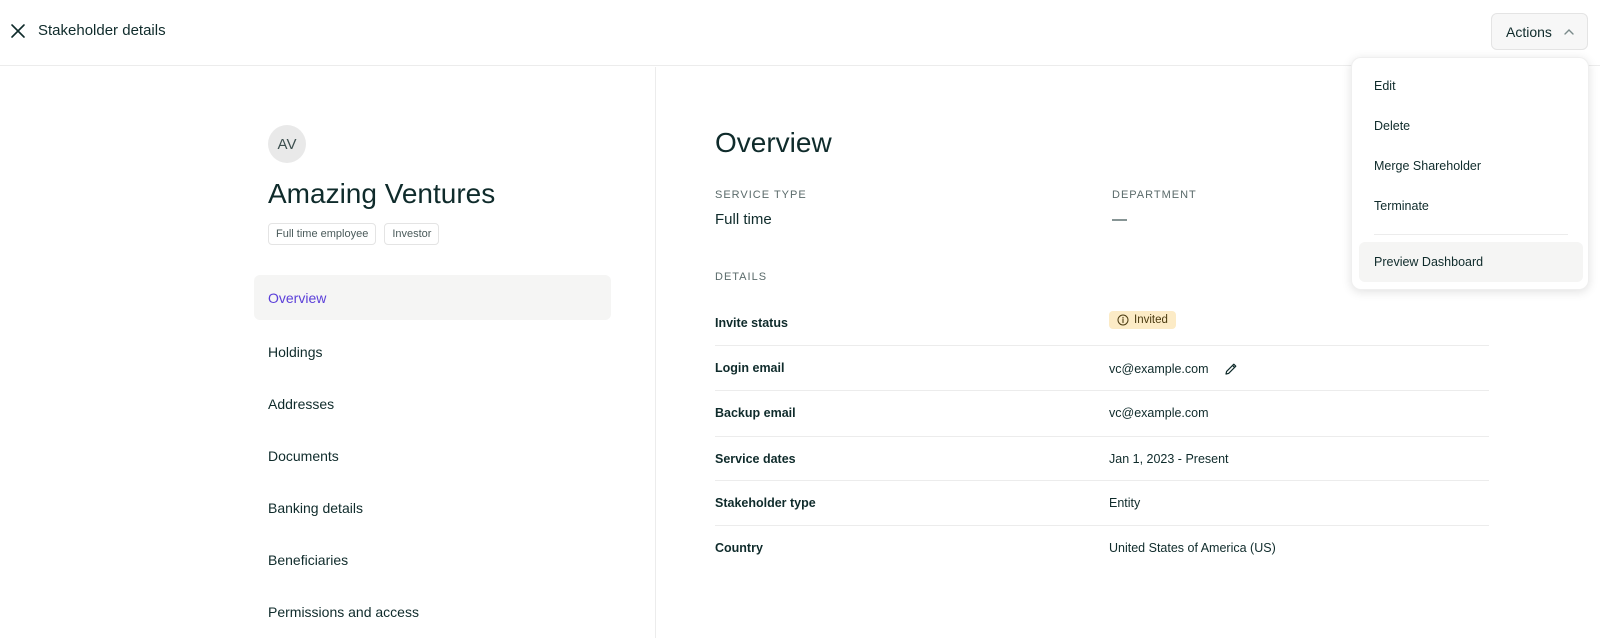 This screenshot has height=638, width=1600. Describe the element at coordinates (743, 219) in the screenshot. I see `service-type-value: Full time` at that location.